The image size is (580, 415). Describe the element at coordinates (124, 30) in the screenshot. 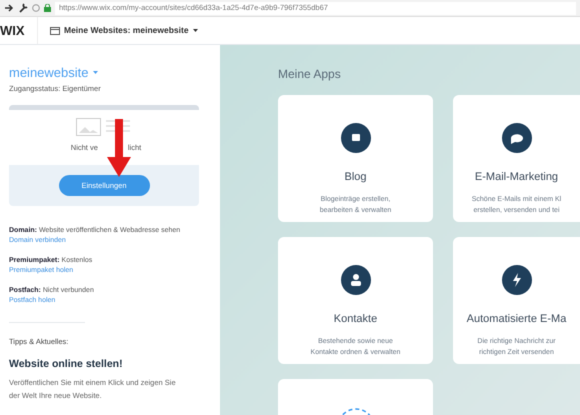

I see `site-selector: Meine Websites: meinewebsite` at that location.